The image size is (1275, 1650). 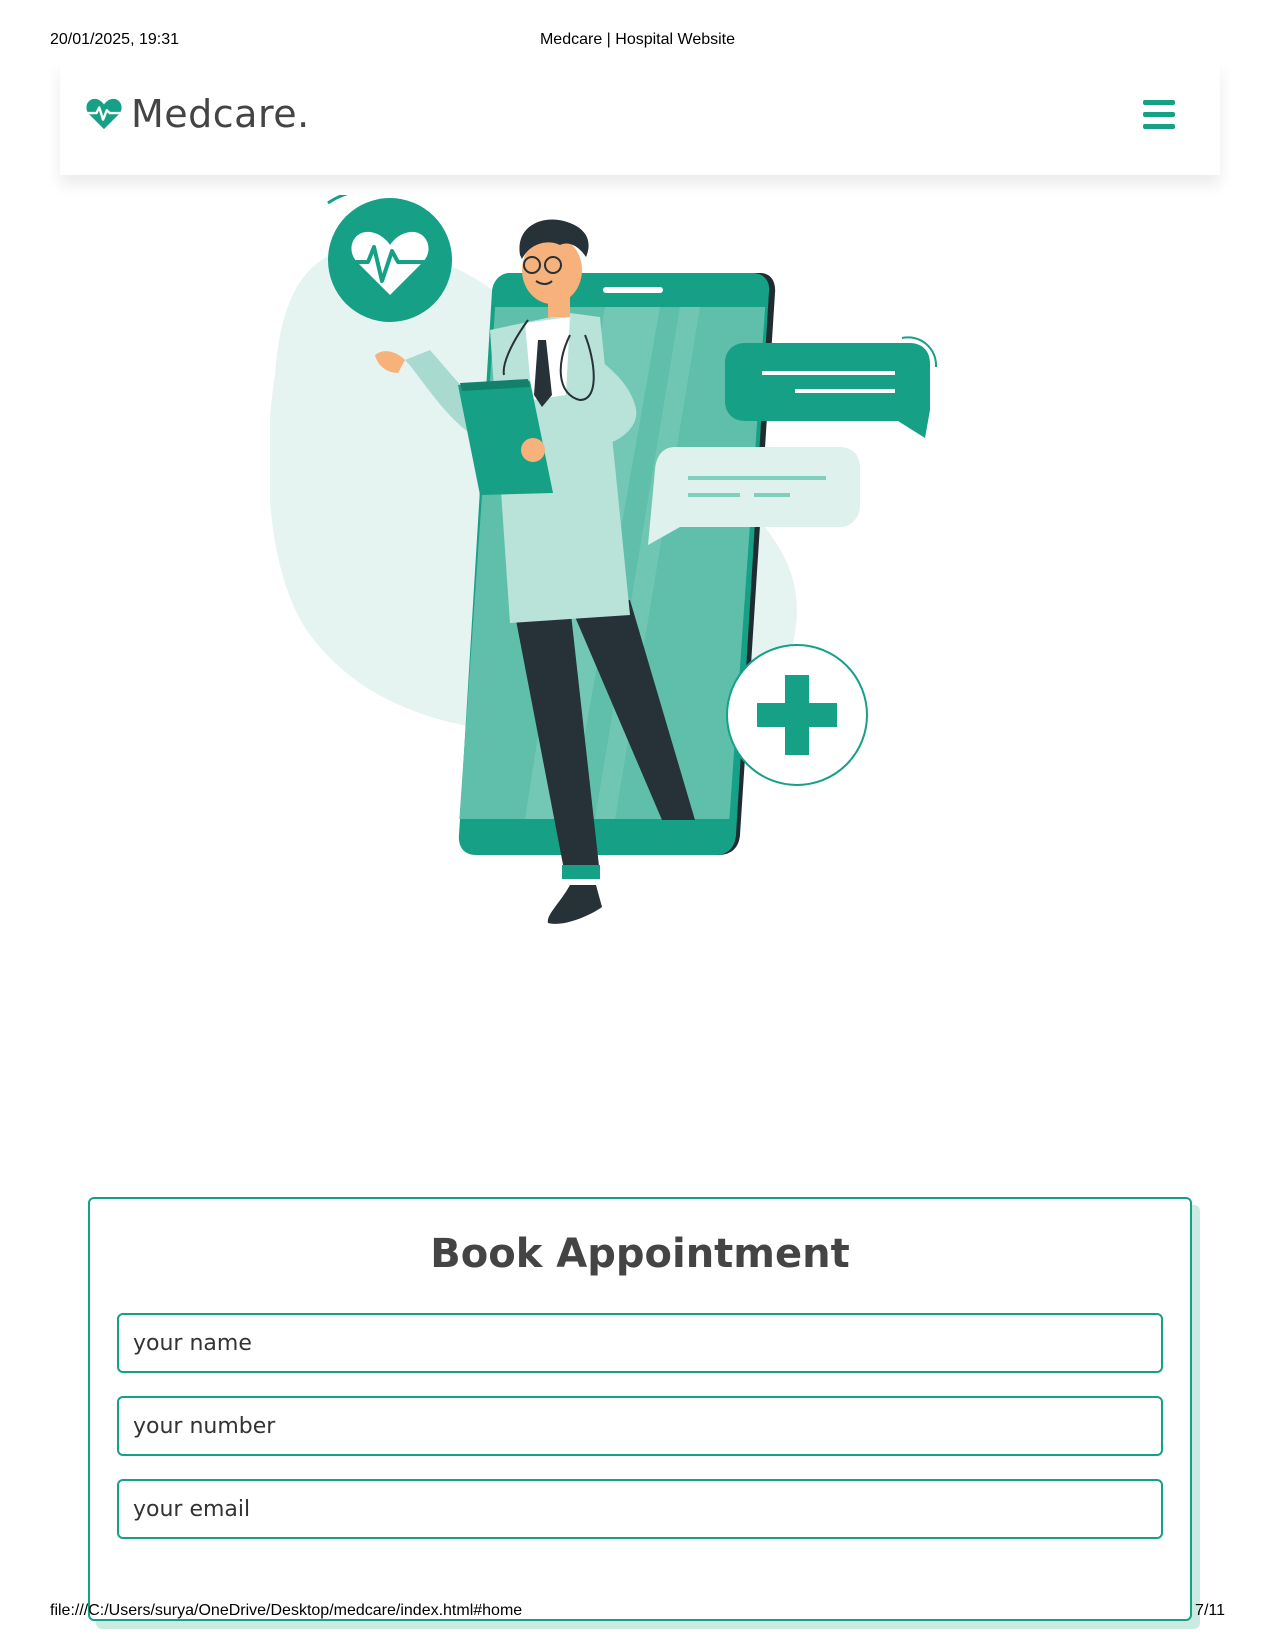 I want to click on number-input, so click(x=640, y=1426).